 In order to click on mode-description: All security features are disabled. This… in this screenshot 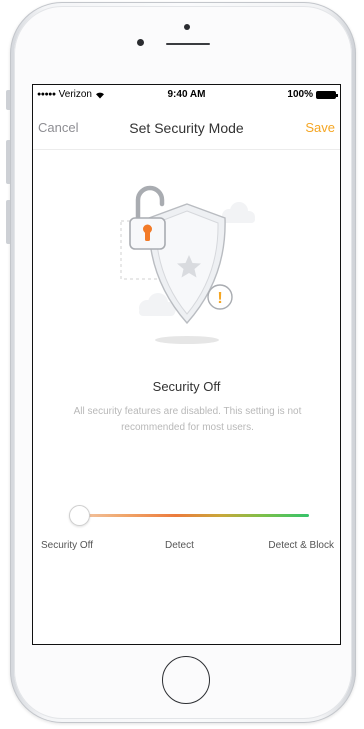, I will do `click(187, 419)`.